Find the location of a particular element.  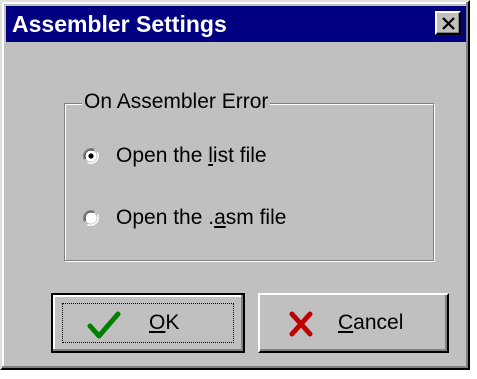

radio-label-asm-file: Open the .asm file is located at coordinates (201, 217).